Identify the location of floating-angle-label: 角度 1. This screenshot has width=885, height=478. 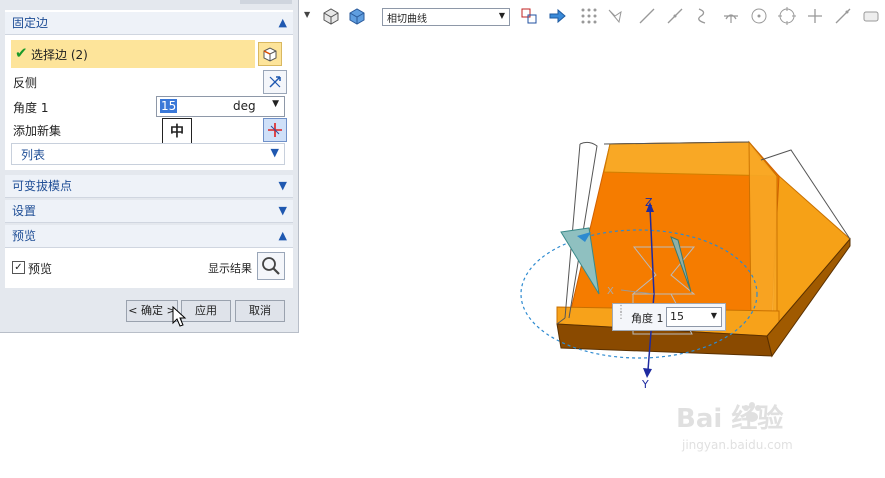
(647, 318).